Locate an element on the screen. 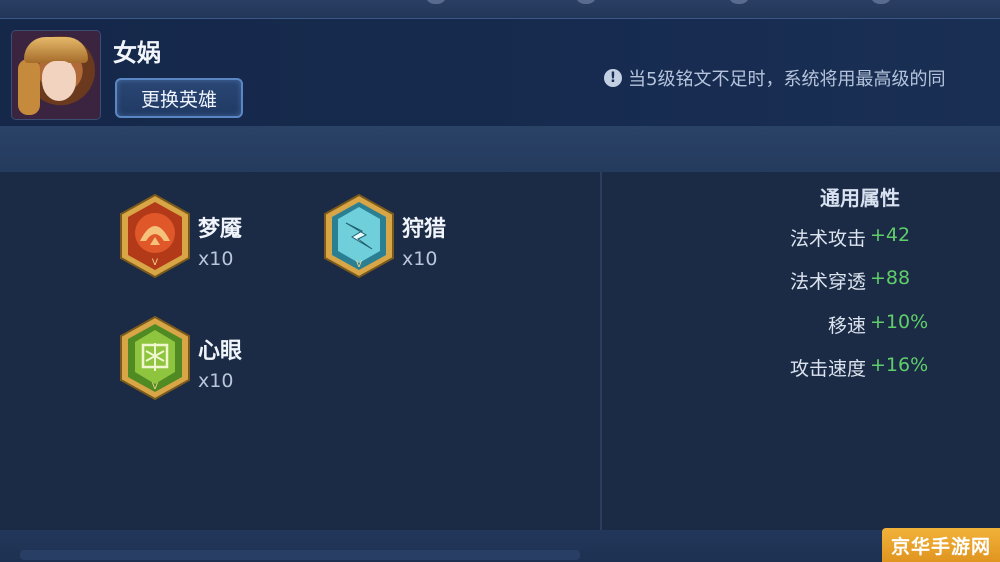 The height and width of the screenshot is (562, 1000). stat-value: +16% is located at coordinates (899, 365).